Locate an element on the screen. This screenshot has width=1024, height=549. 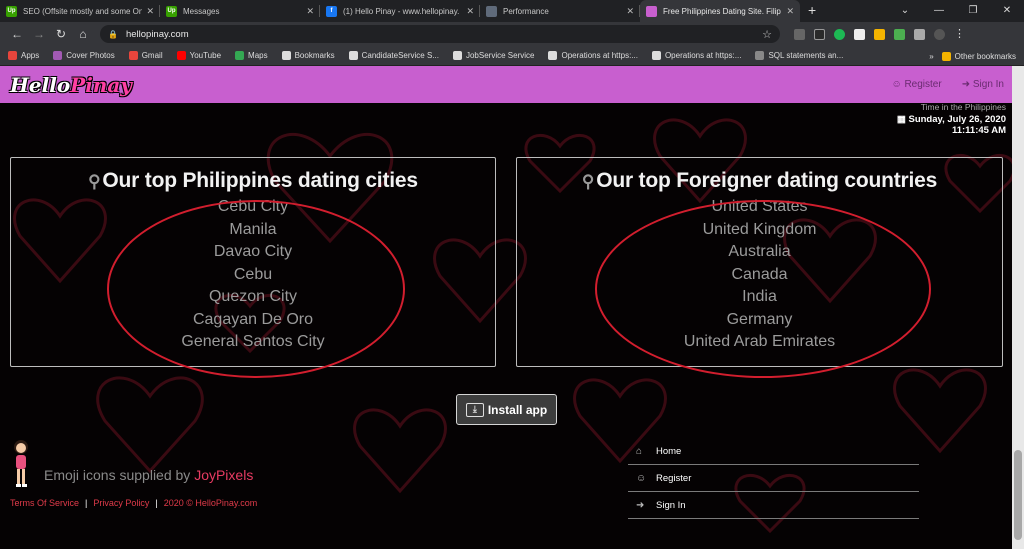
bookmark-label: Maps is located at coordinates (258, 55).